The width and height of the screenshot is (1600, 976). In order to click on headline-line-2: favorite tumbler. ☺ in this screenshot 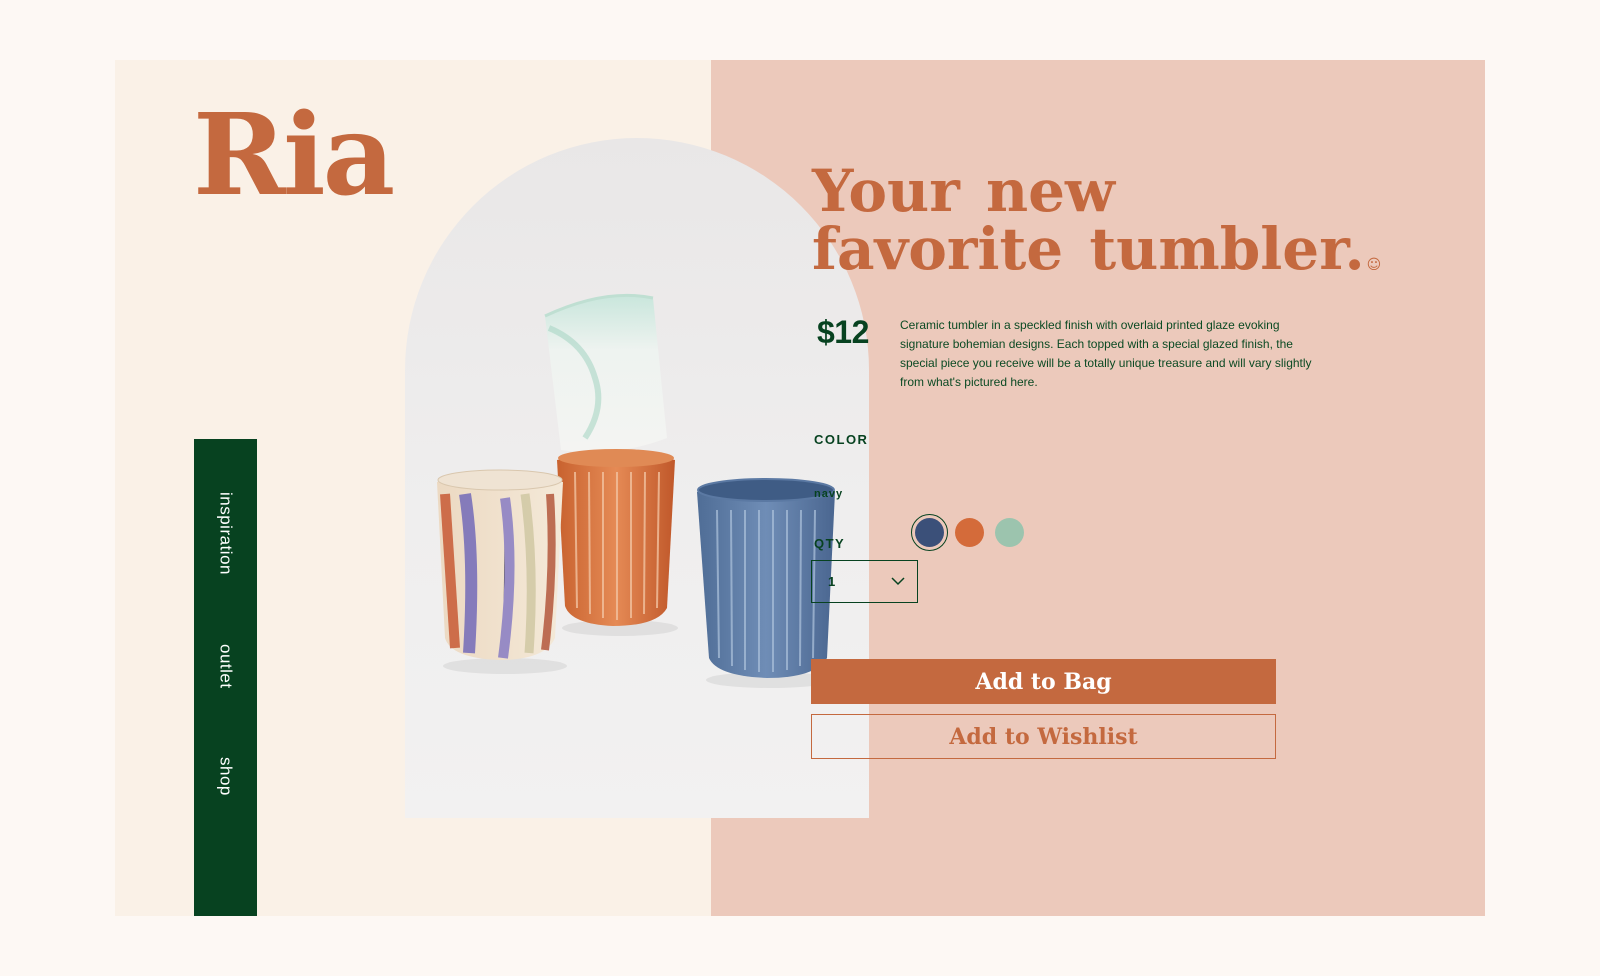, I will do `click(1096, 257)`.